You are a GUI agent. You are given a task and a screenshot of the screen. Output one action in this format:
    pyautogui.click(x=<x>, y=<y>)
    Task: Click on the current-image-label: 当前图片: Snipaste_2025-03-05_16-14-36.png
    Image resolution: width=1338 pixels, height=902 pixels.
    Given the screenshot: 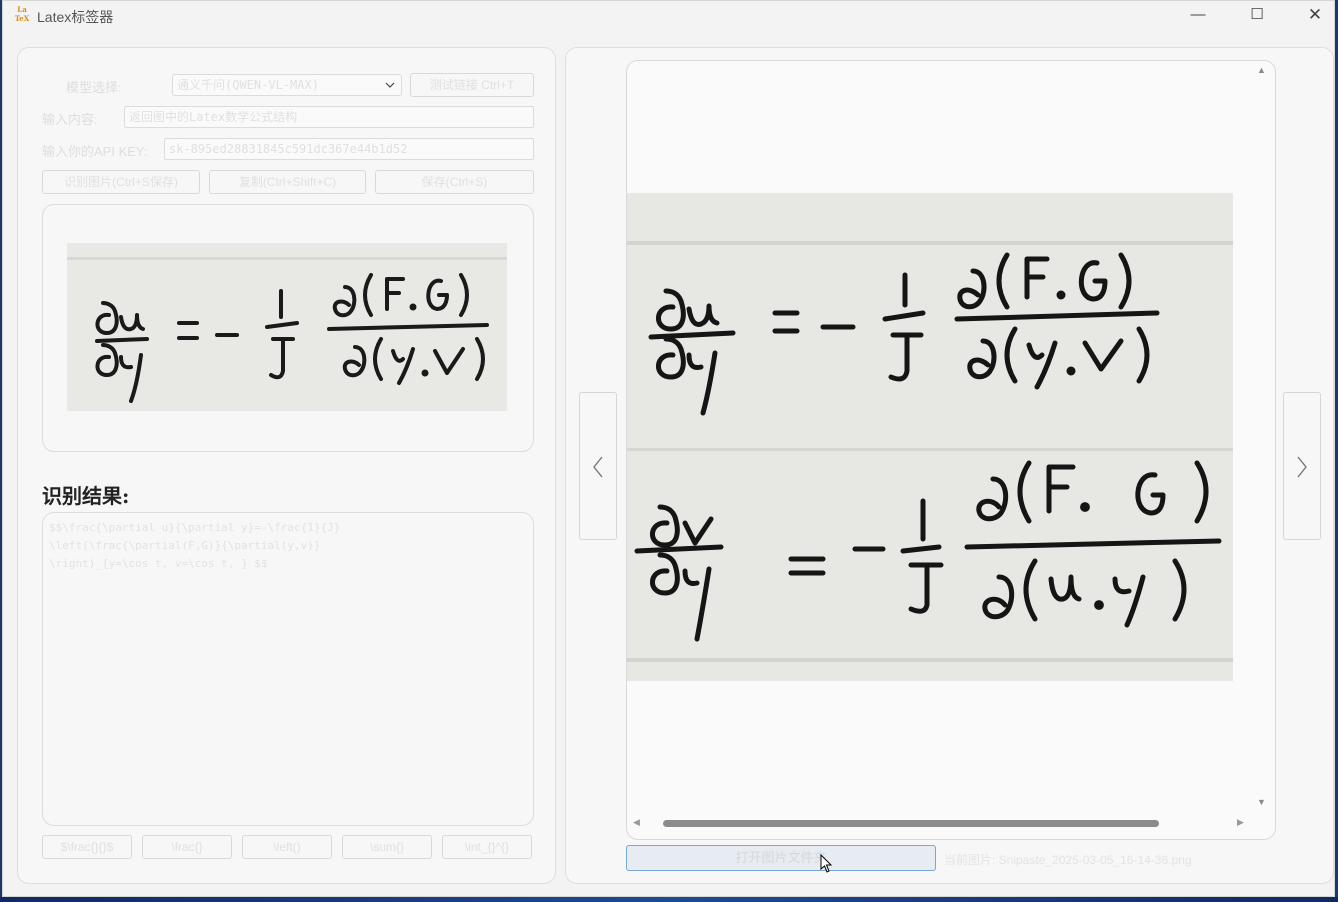 What is the action you would take?
    pyautogui.click(x=1068, y=860)
    